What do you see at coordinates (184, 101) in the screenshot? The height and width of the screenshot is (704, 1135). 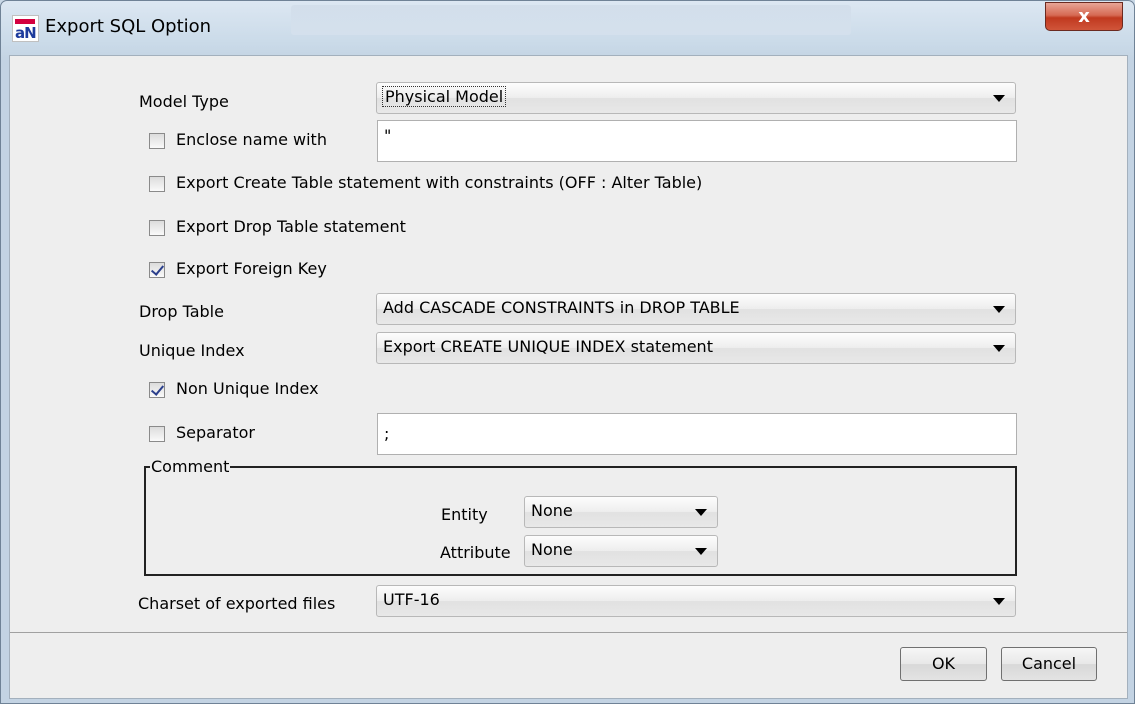 I see `model-type-label: Model Type` at bounding box center [184, 101].